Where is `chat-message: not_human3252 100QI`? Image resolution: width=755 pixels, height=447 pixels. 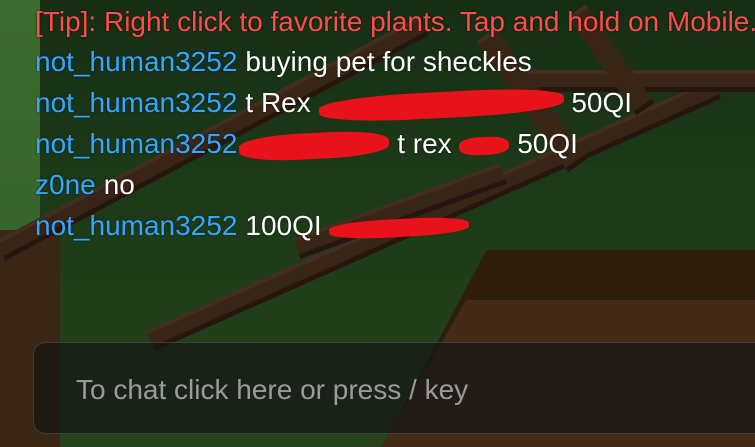 chat-message: not_human3252 100QI is located at coordinates (395, 225).